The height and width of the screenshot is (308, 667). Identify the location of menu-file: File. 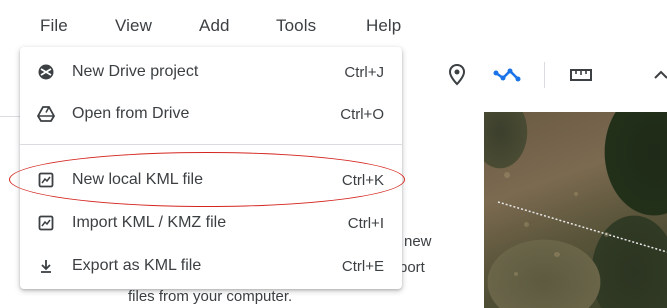
(54, 26).